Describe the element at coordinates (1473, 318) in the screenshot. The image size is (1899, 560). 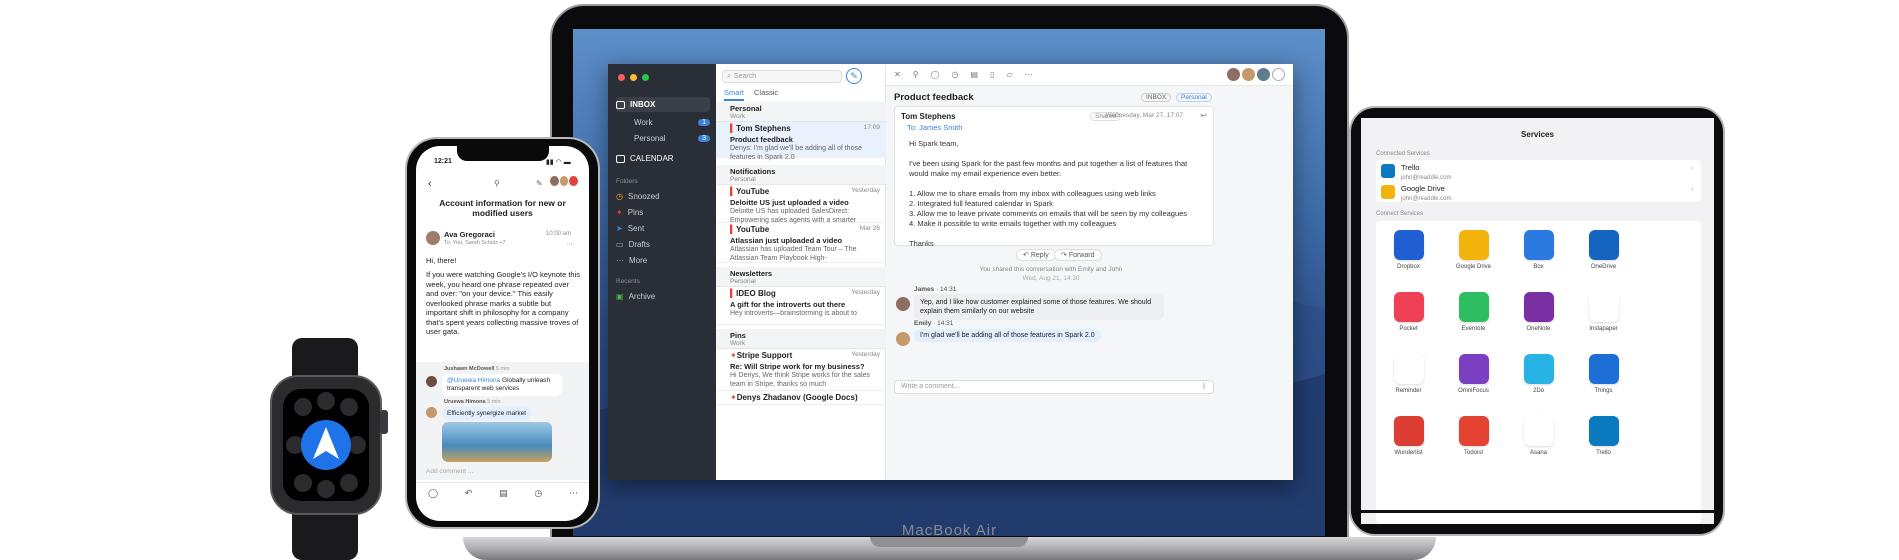
I see `service-tile: Evernote` at that location.